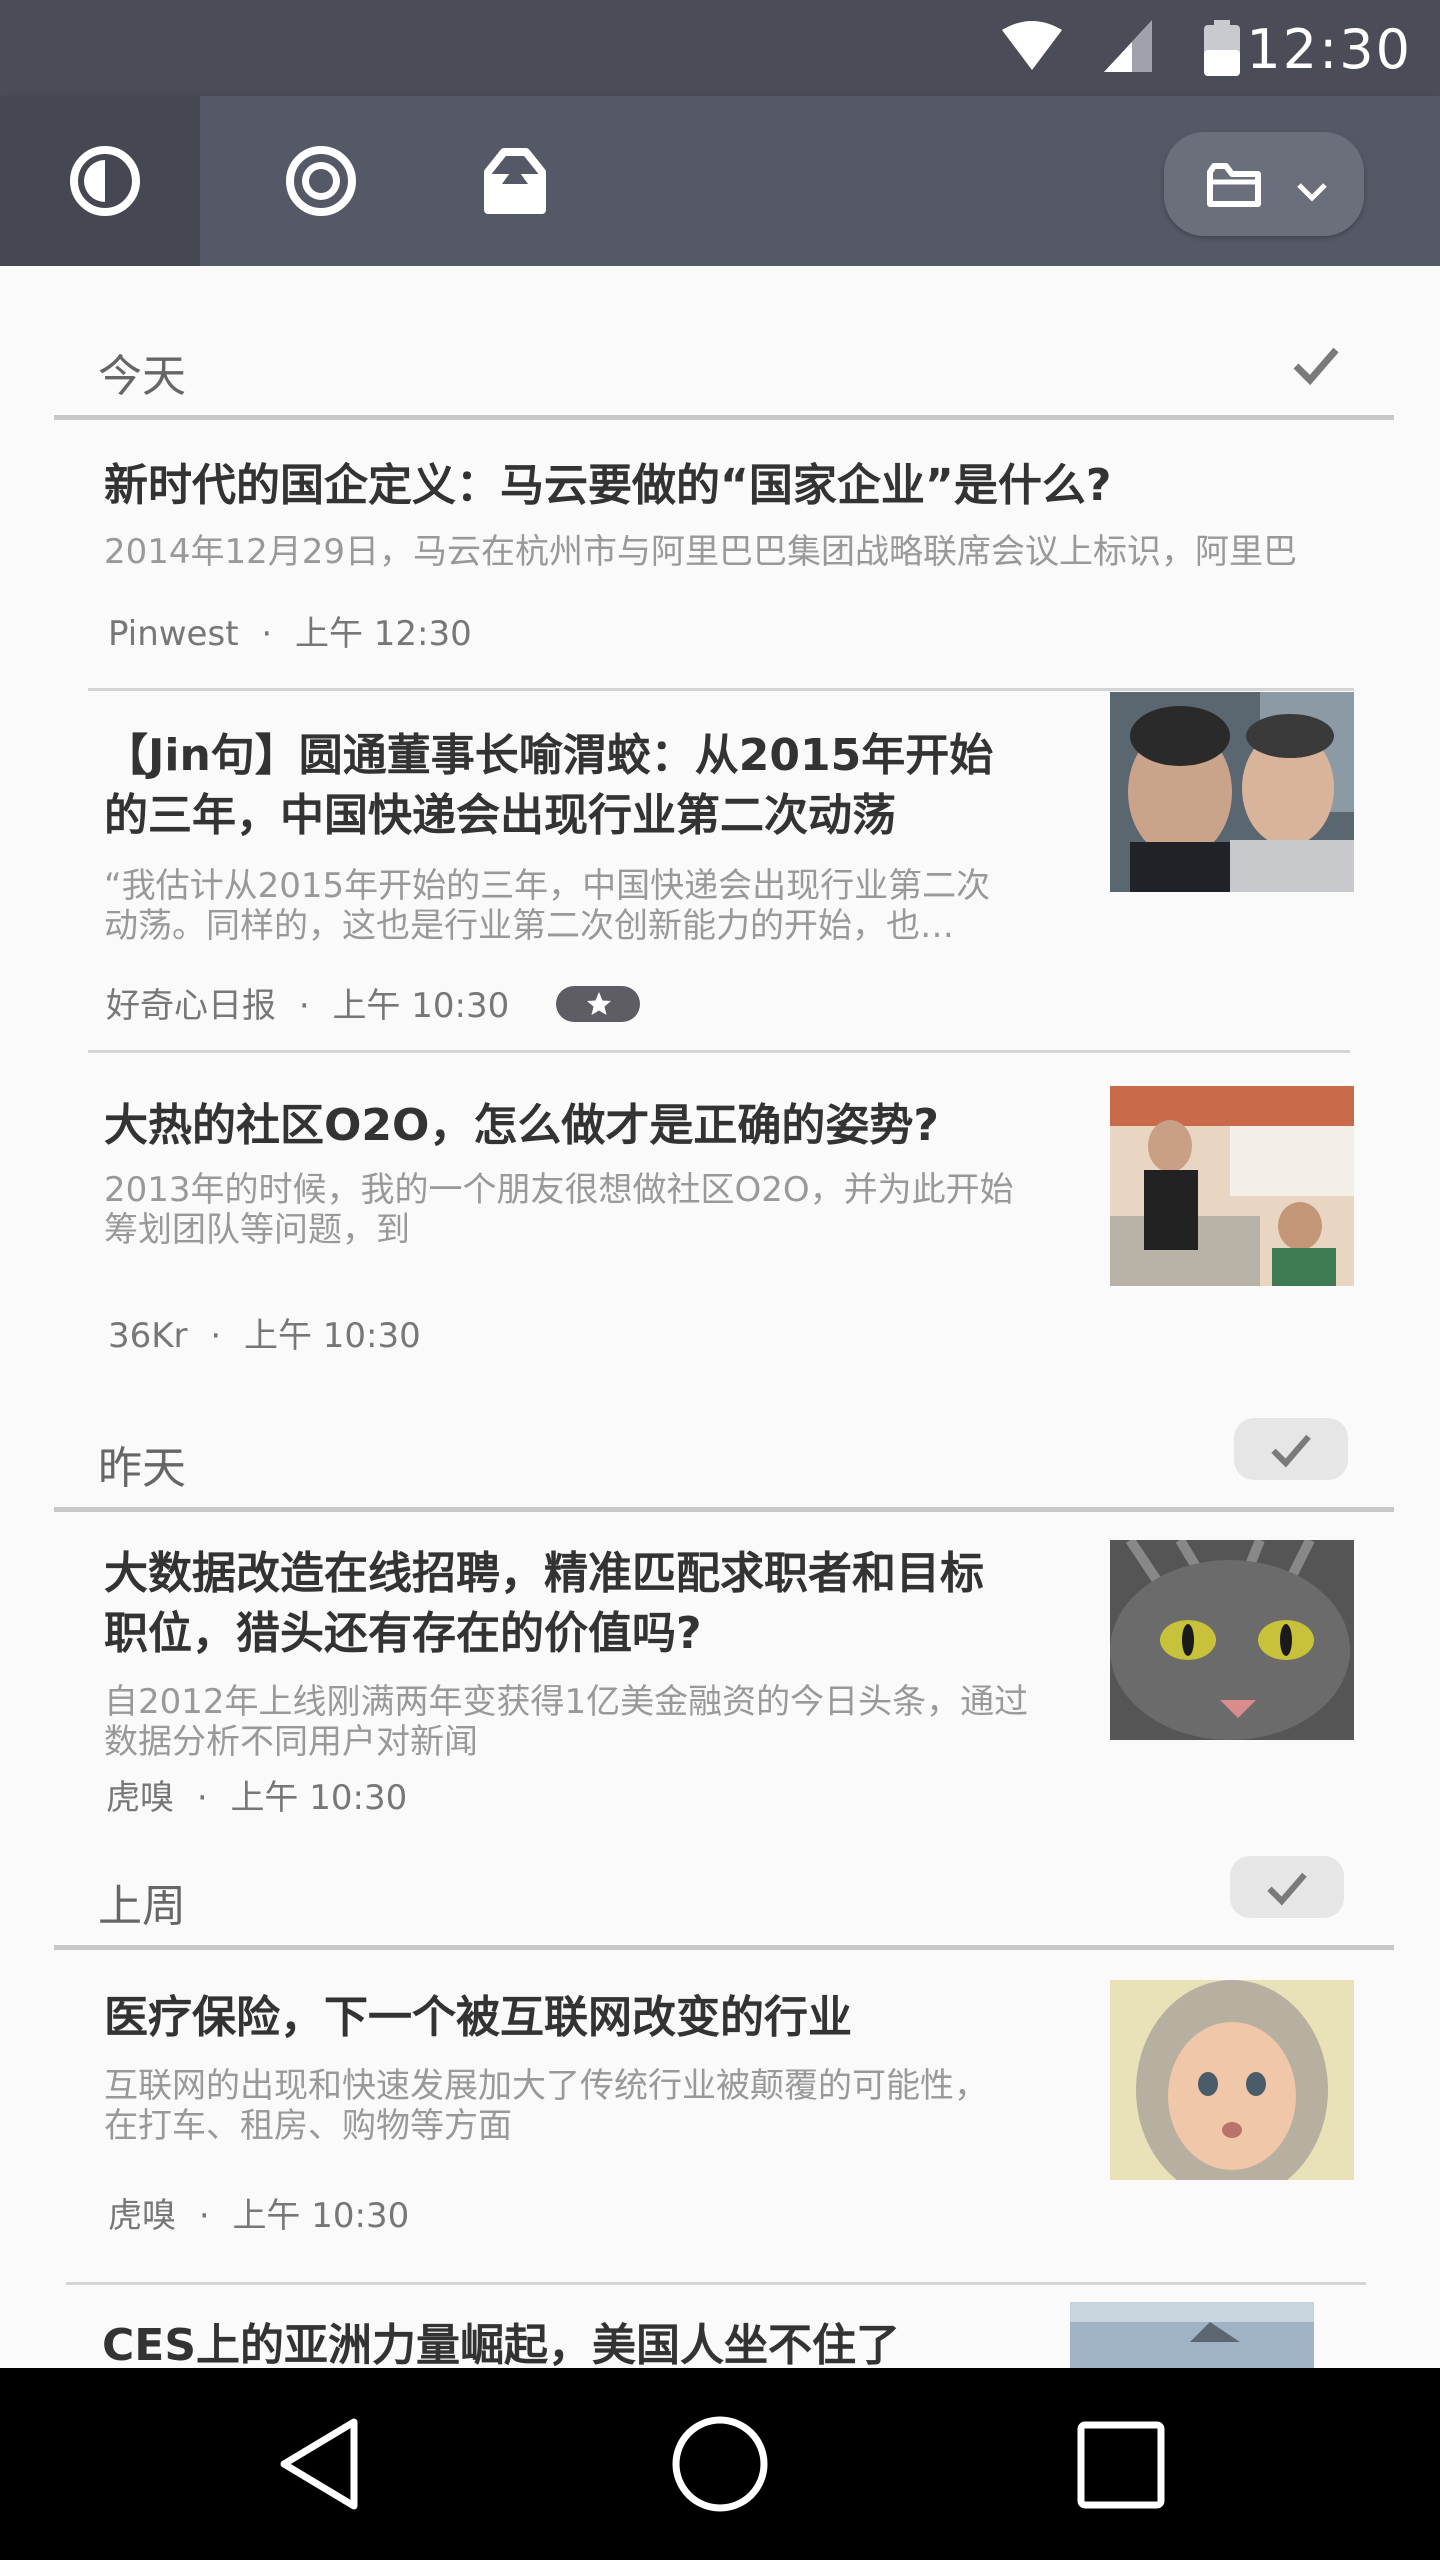 The height and width of the screenshot is (2560, 1440). Describe the element at coordinates (1032, 45) in the screenshot. I see `wifi-icon` at that location.